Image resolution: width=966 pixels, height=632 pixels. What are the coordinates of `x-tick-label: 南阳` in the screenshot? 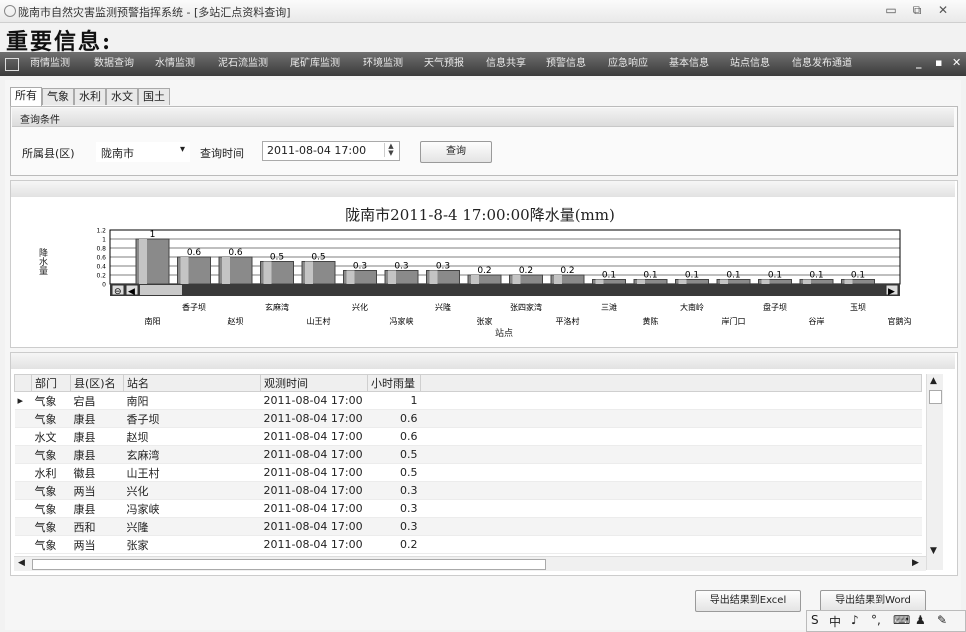 It's located at (153, 321).